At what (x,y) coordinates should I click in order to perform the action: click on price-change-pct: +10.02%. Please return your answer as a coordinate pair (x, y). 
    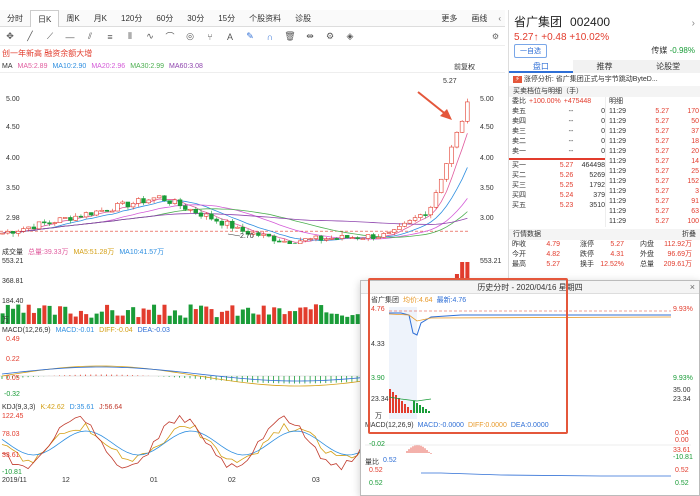
    Looking at the image, I should click on (589, 37).